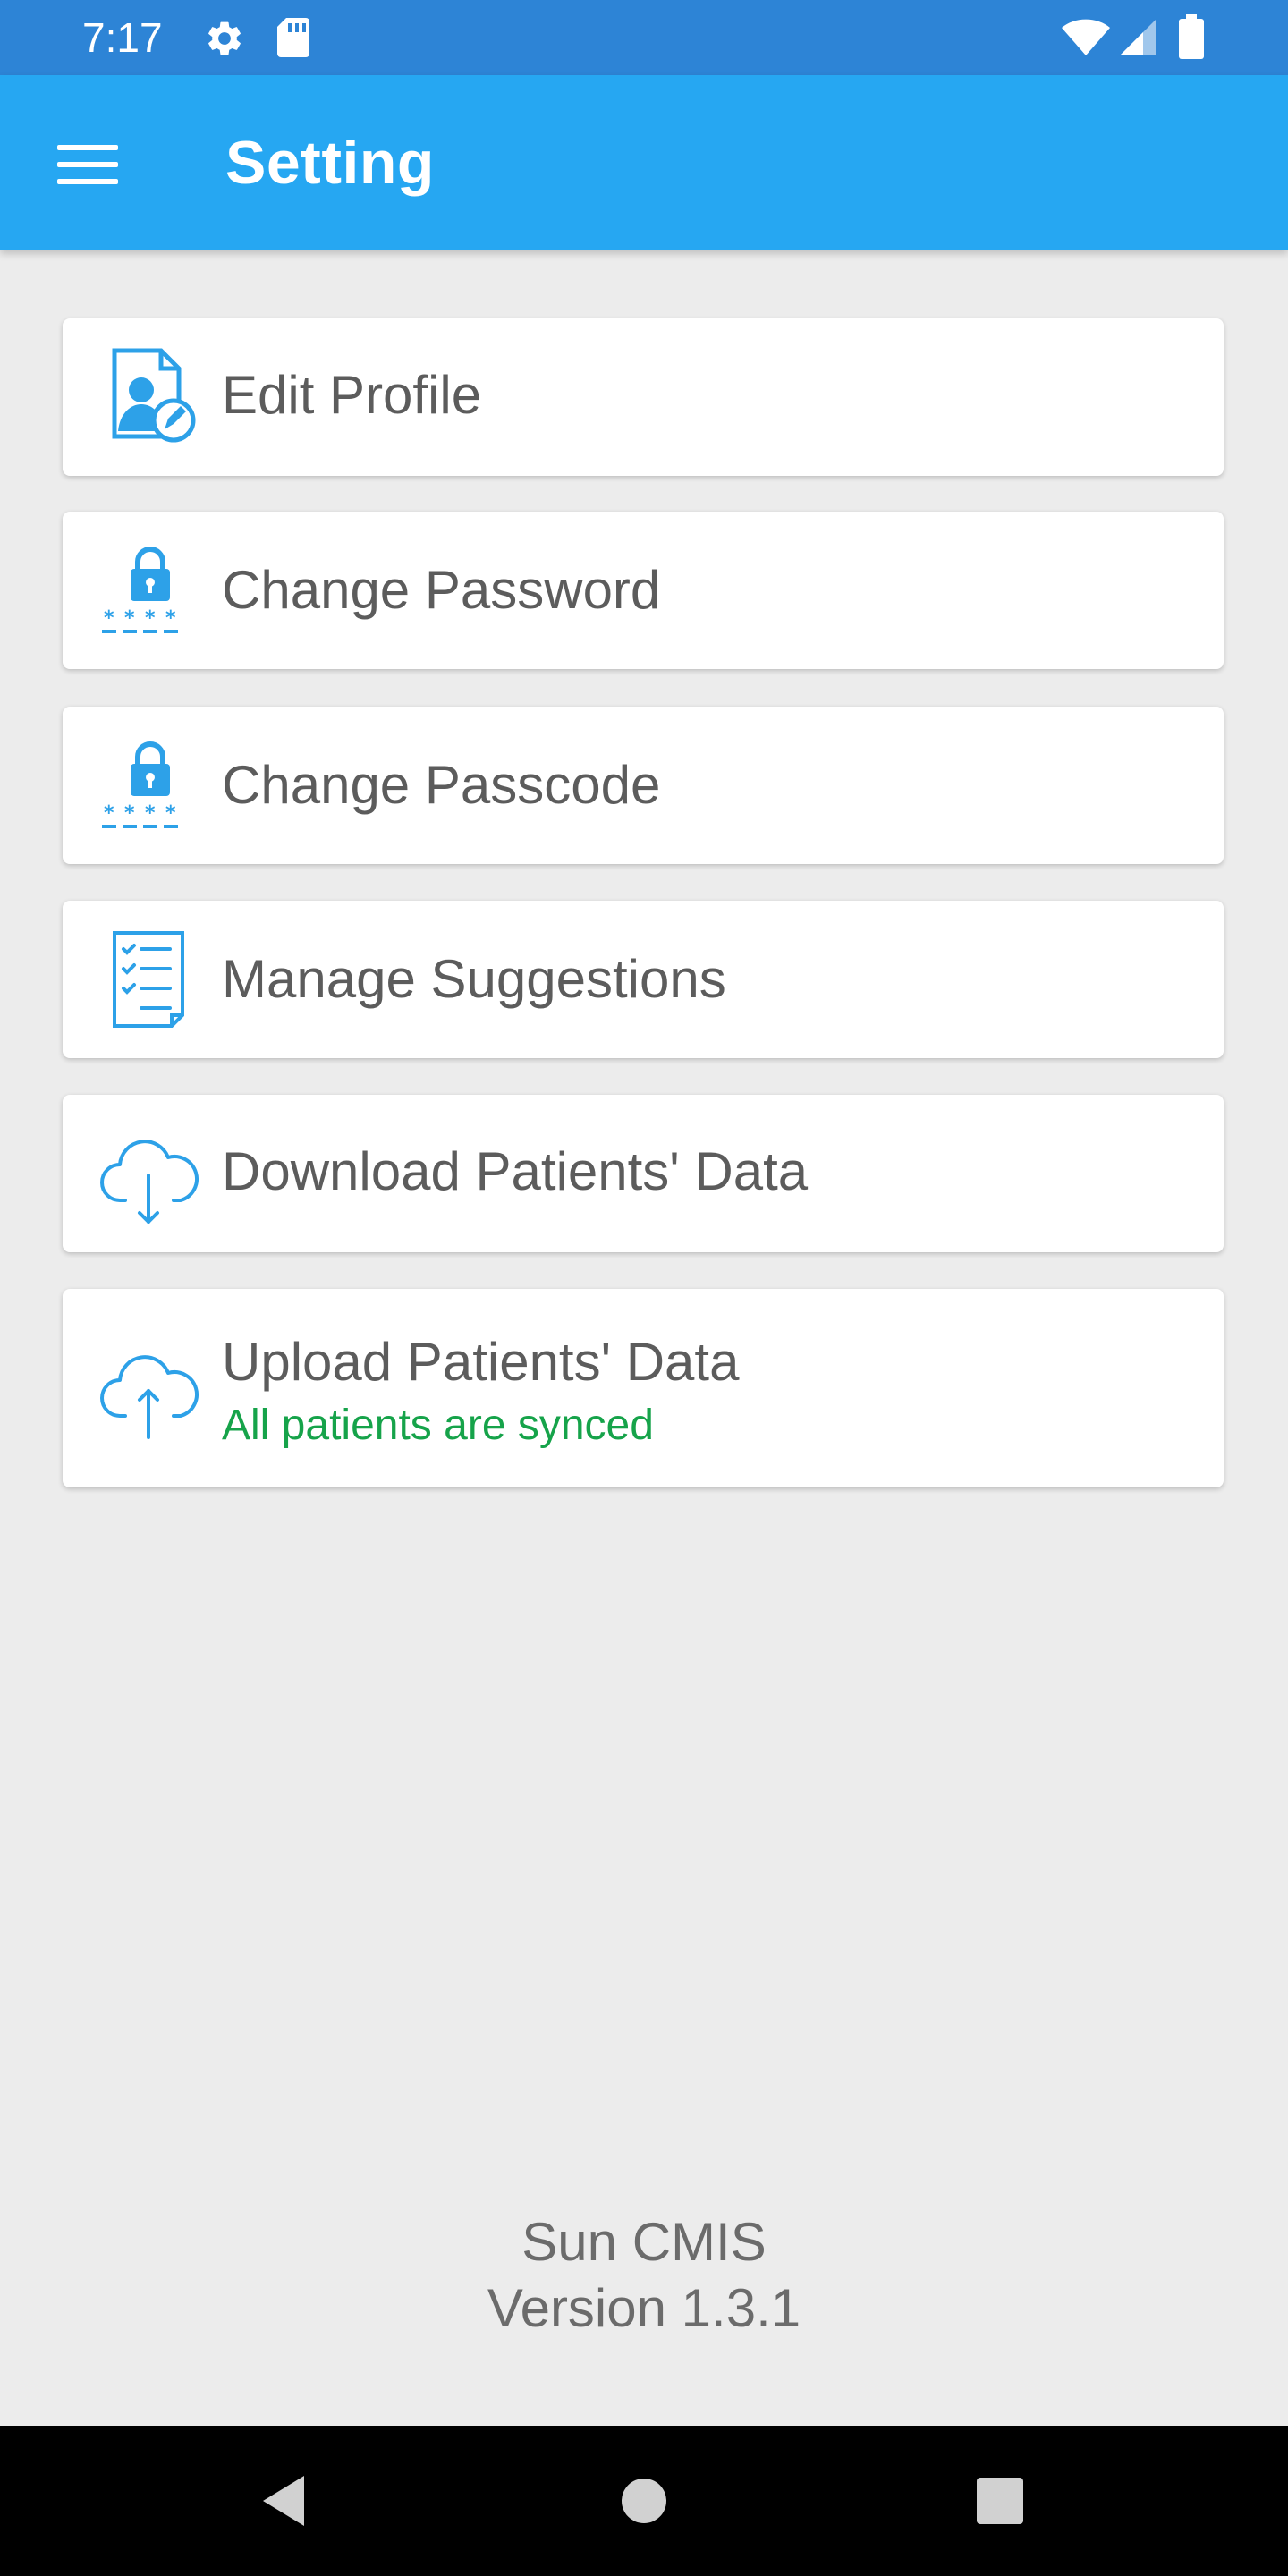 This screenshot has width=1288, height=2576. I want to click on app-version-footer: Sun CMIS Version 1.3.1, so click(644, 2275).